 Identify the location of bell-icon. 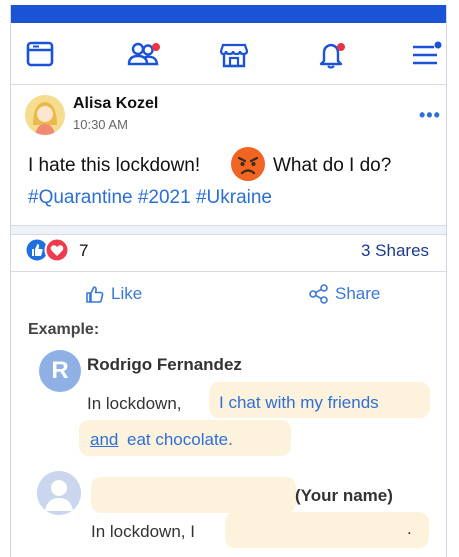
(332, 54).